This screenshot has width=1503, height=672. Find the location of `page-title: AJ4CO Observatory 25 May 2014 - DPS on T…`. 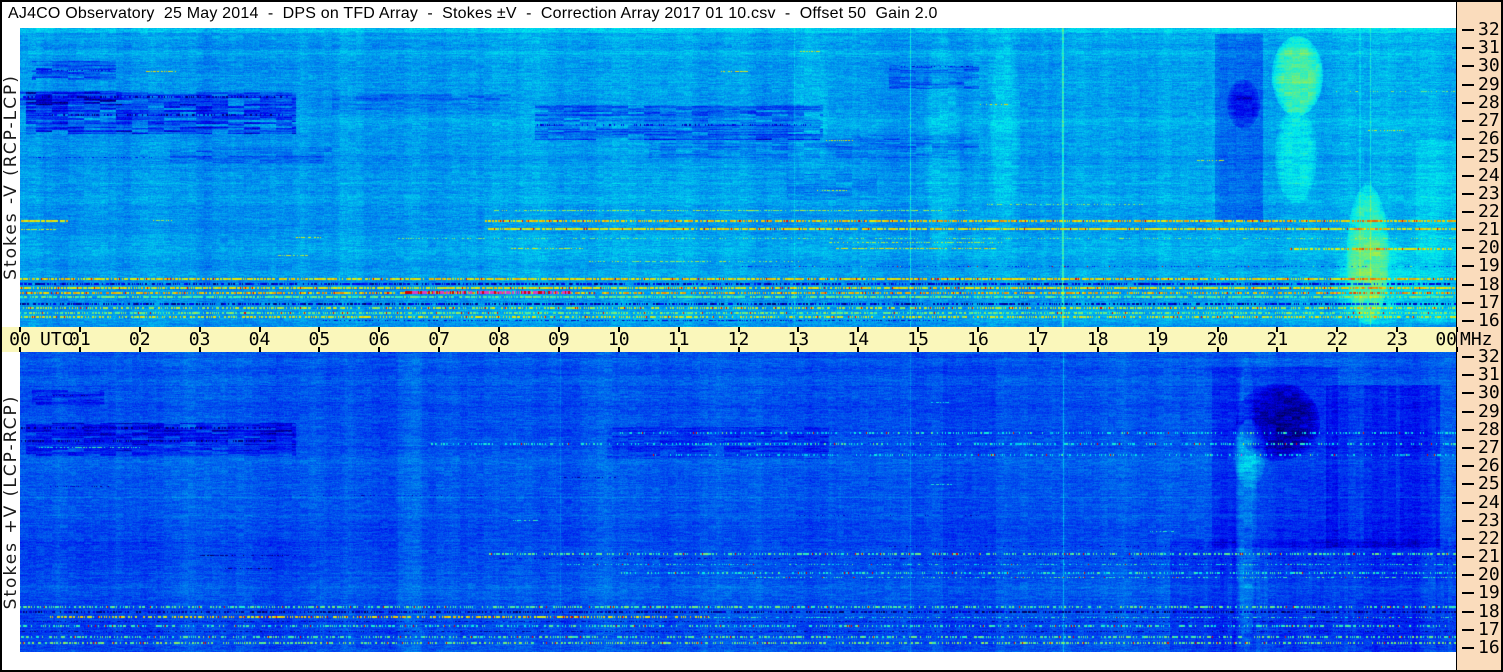

page-title: AJ4CO Observatory 25 May 2014 - DPS on T… is located at coordinates (473, 13).